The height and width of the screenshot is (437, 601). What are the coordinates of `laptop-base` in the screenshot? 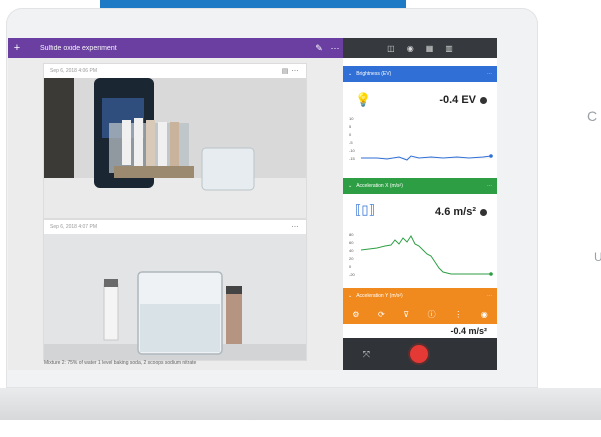 It's located at (300, 404).